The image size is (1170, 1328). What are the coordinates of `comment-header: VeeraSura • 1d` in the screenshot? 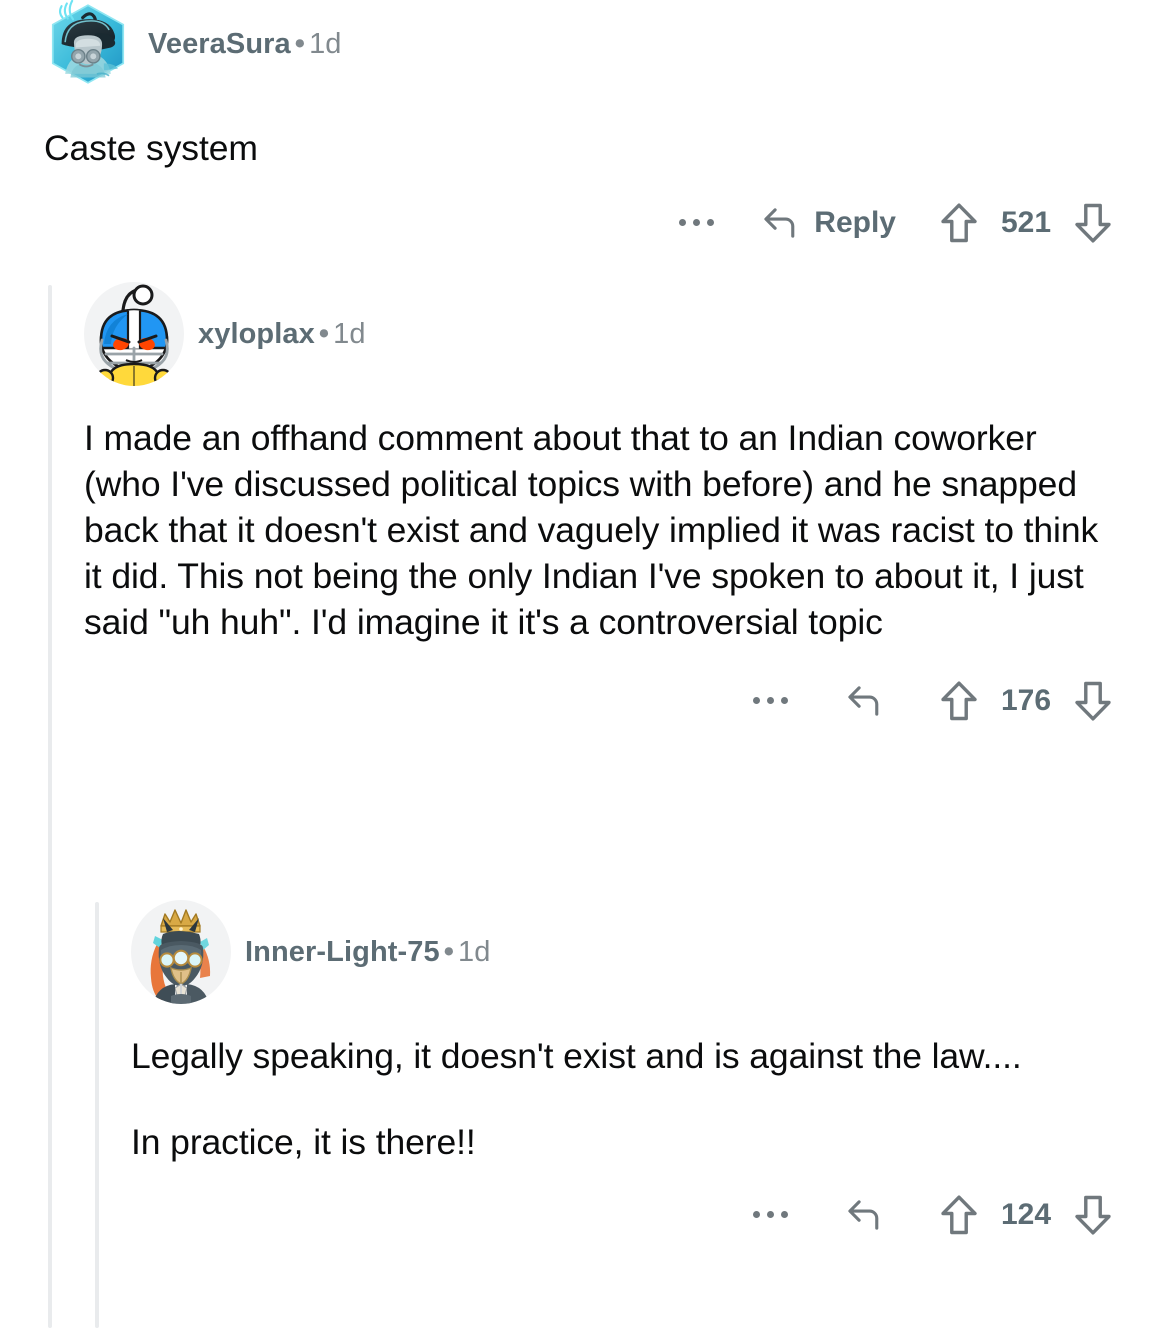 It's located at (593, 44).